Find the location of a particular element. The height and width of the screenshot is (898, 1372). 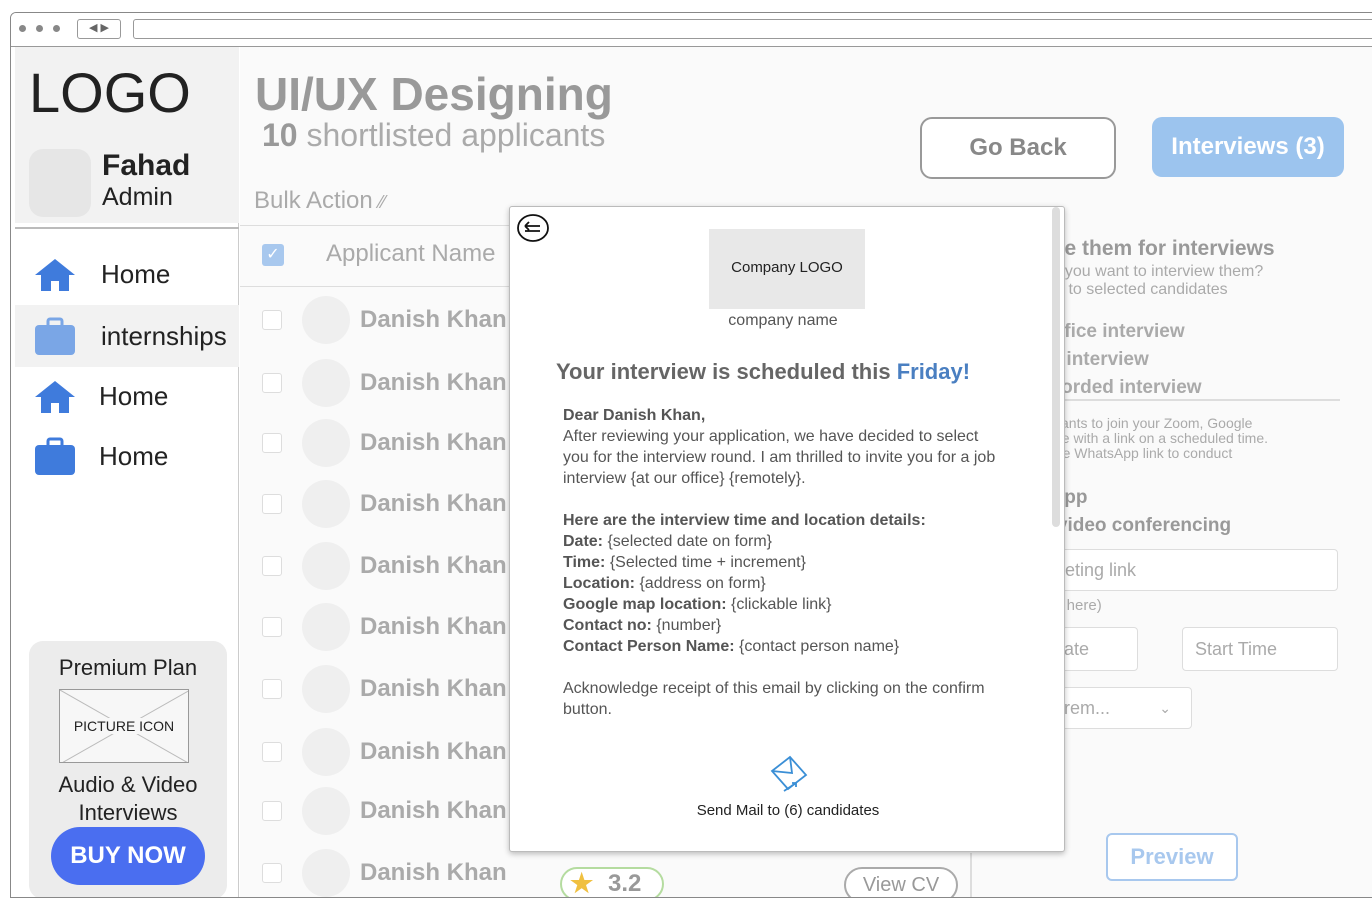

picture-placeholder: PICTURE ICON is located at coordinates (124, 726).